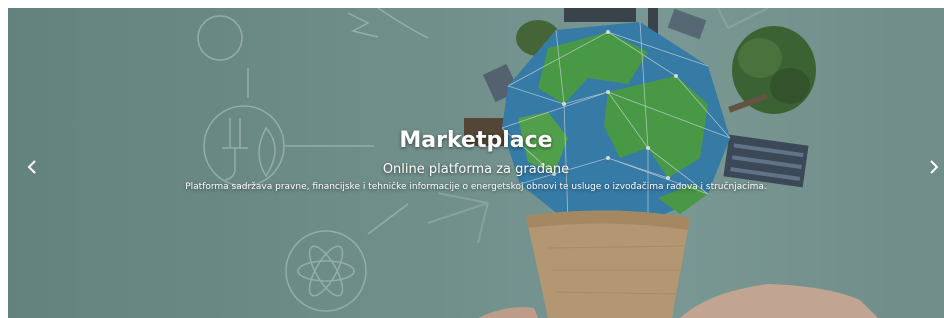  I want to click on carousel-prev-button, so click(32, 167).